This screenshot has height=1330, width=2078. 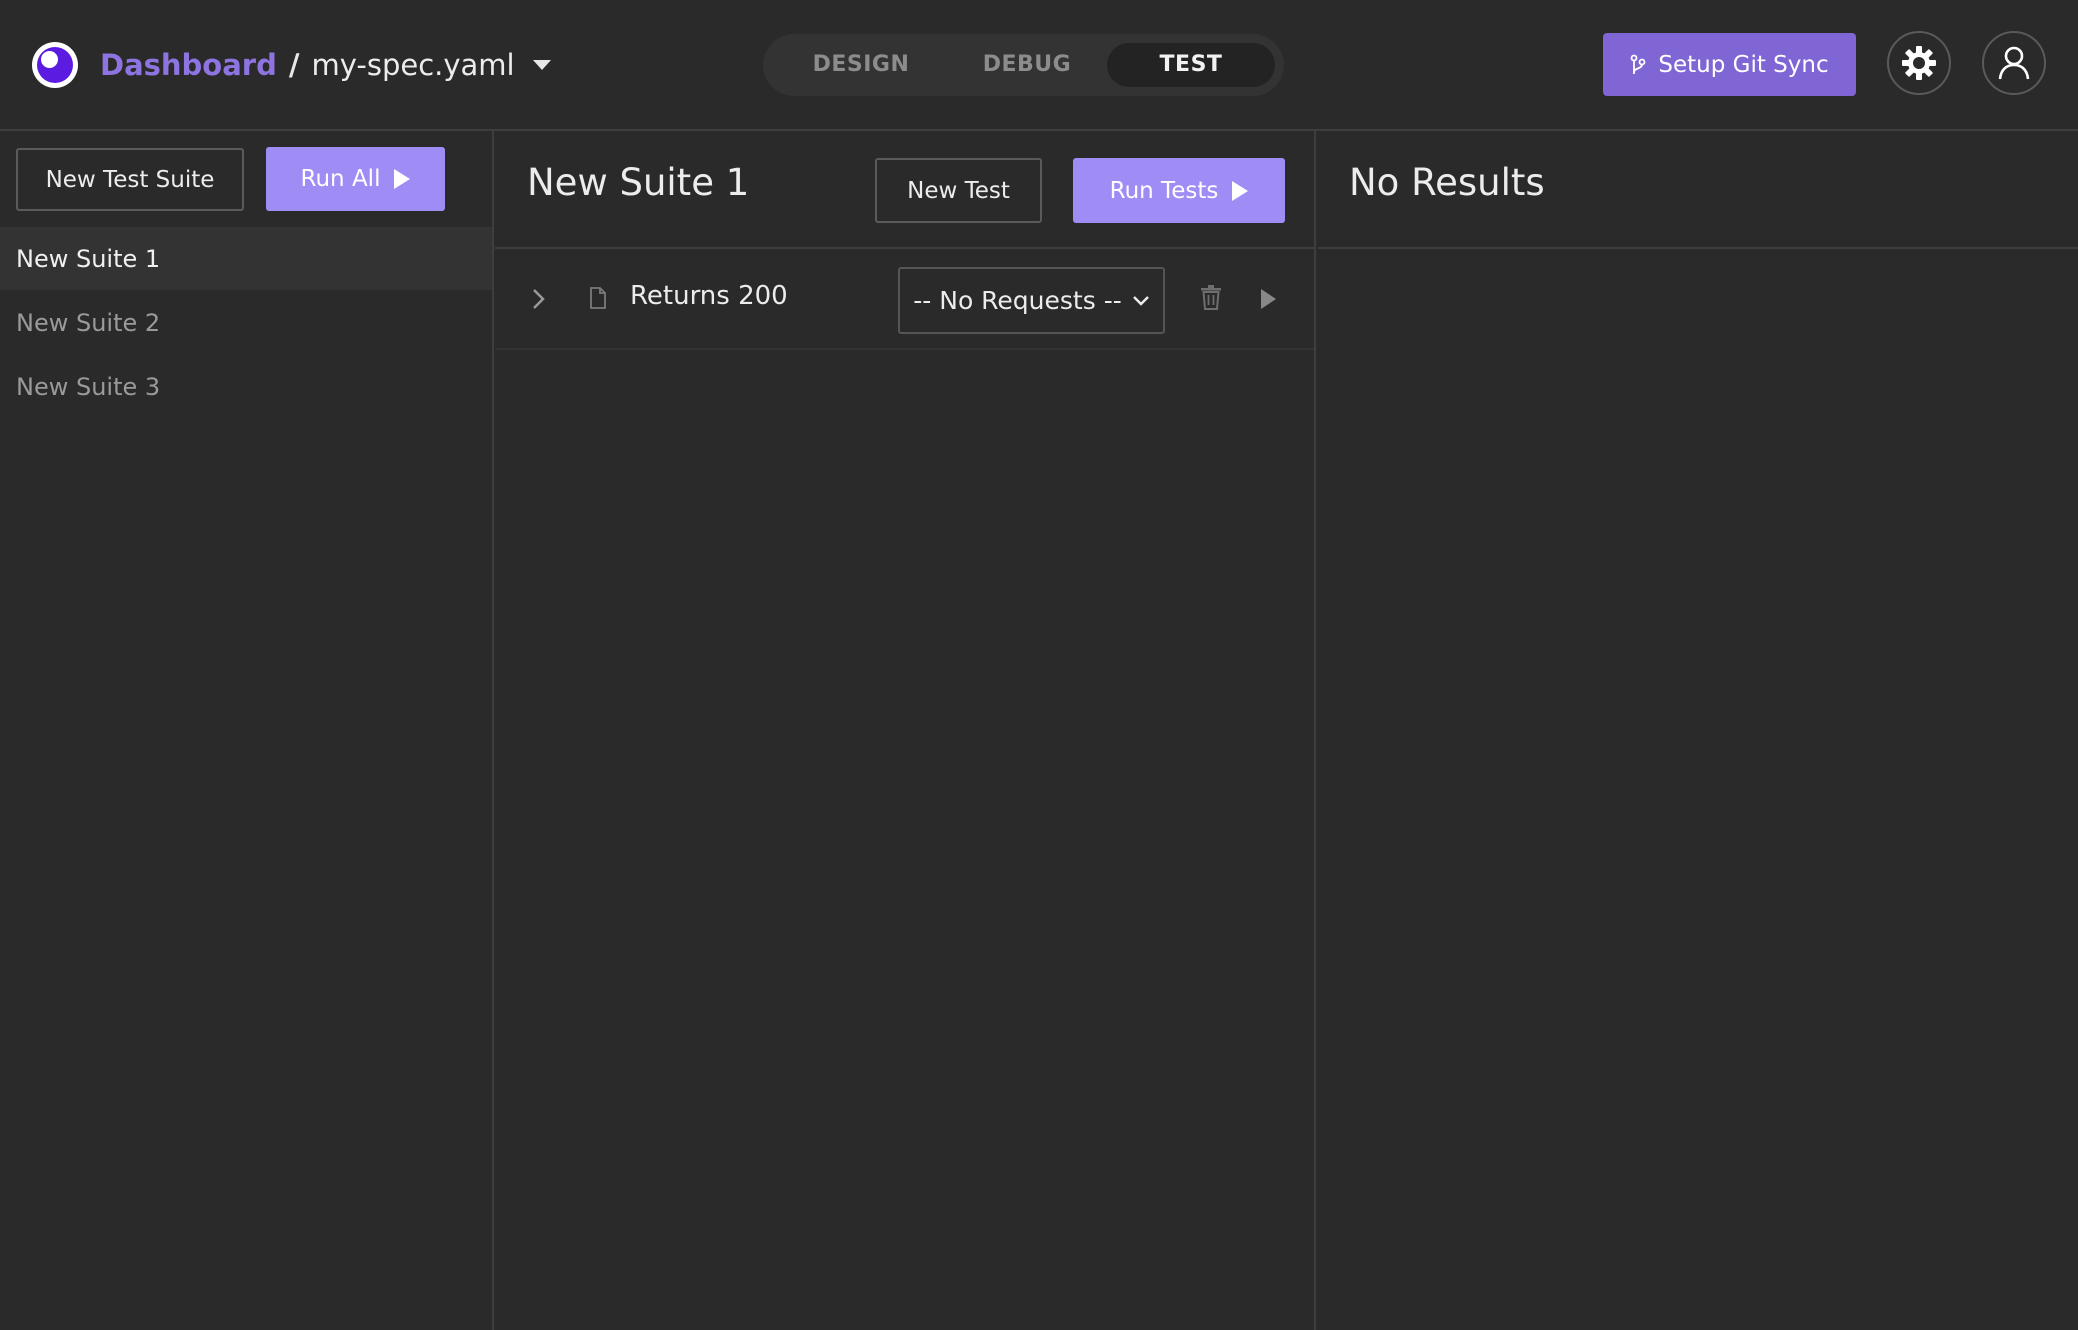 I want to click on suite-item-new-suite-2: New Suite 2, so click(x=246, y=322).